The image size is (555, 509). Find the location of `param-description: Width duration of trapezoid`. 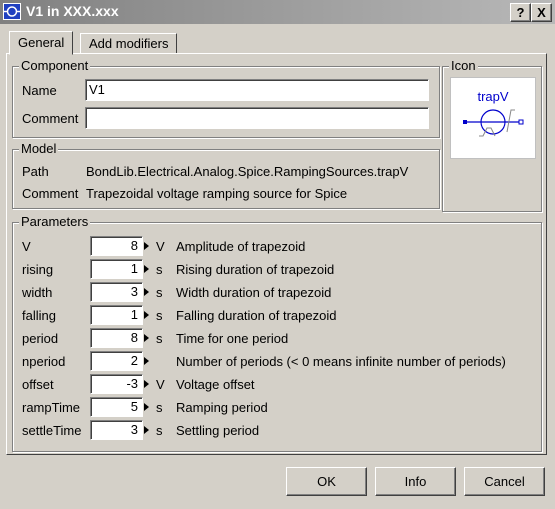

param-description: Width duration of trapezoid is located at coordinates (254, 292).